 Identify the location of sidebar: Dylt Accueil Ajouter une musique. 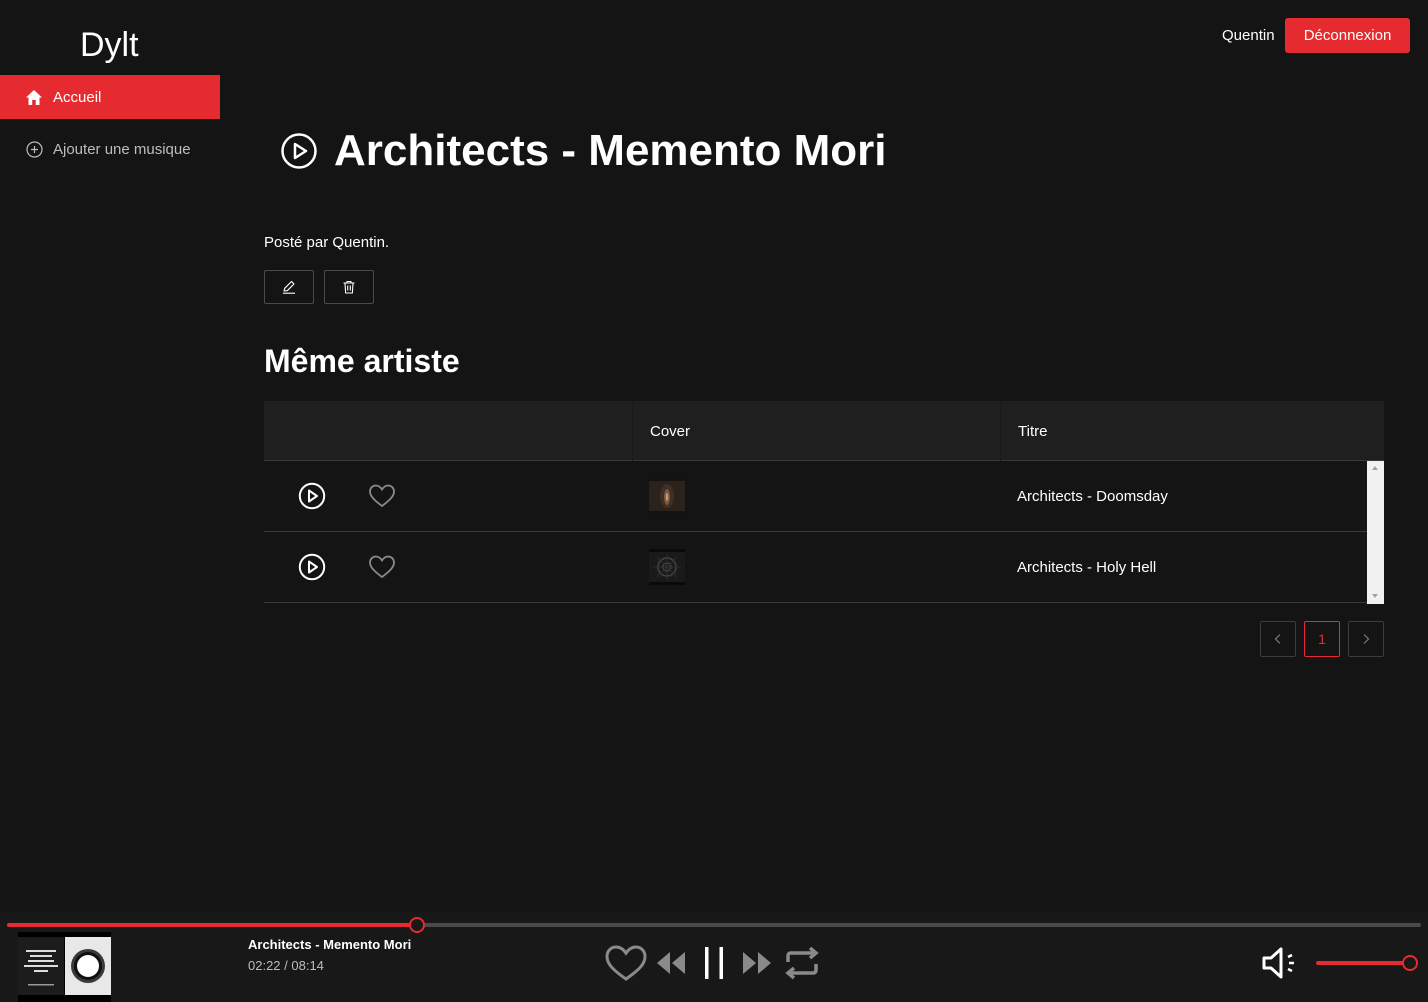
(110, 456).